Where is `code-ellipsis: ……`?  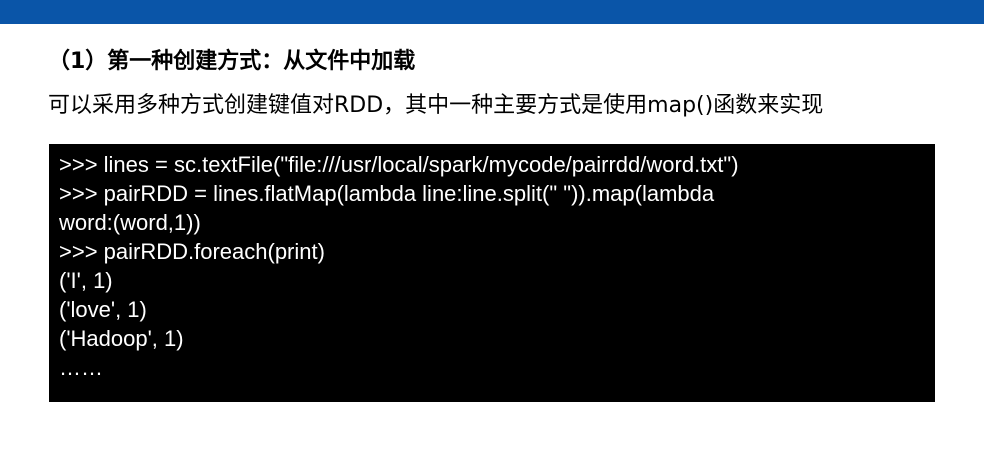
code-ellipsis: …… is located at coordinates (81, 367).